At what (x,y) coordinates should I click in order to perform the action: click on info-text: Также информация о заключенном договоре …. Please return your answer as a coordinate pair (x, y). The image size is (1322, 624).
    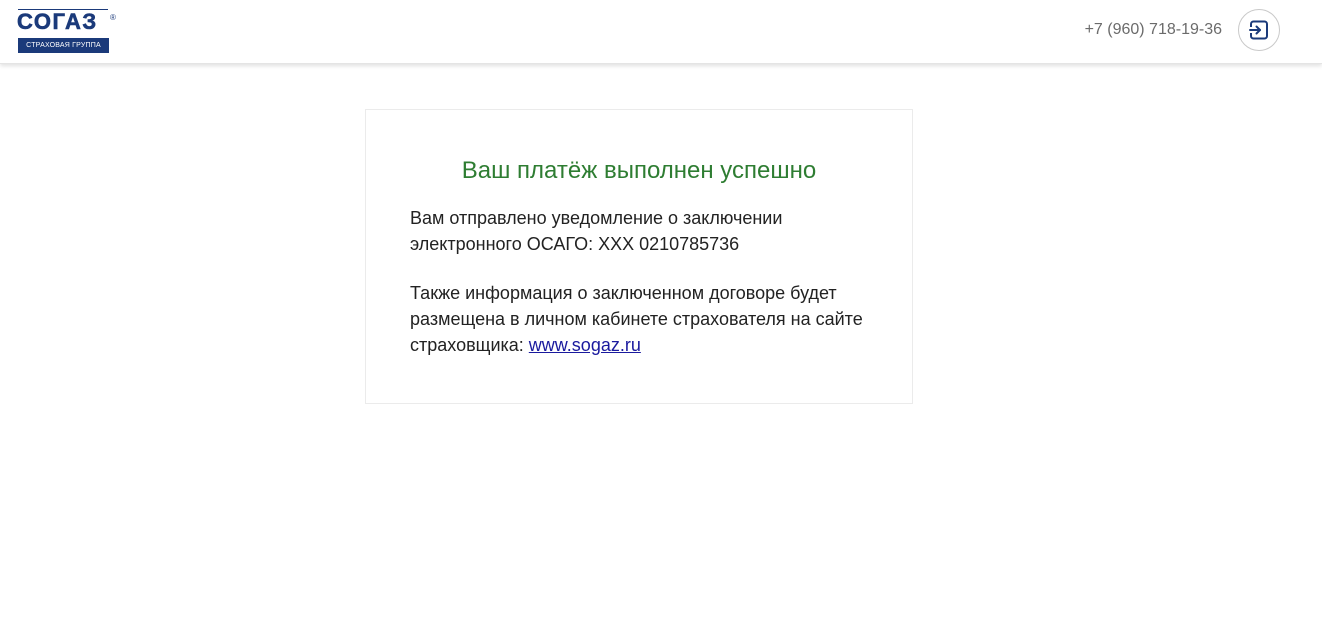
    Looking at the image, I should click on (645, 319).